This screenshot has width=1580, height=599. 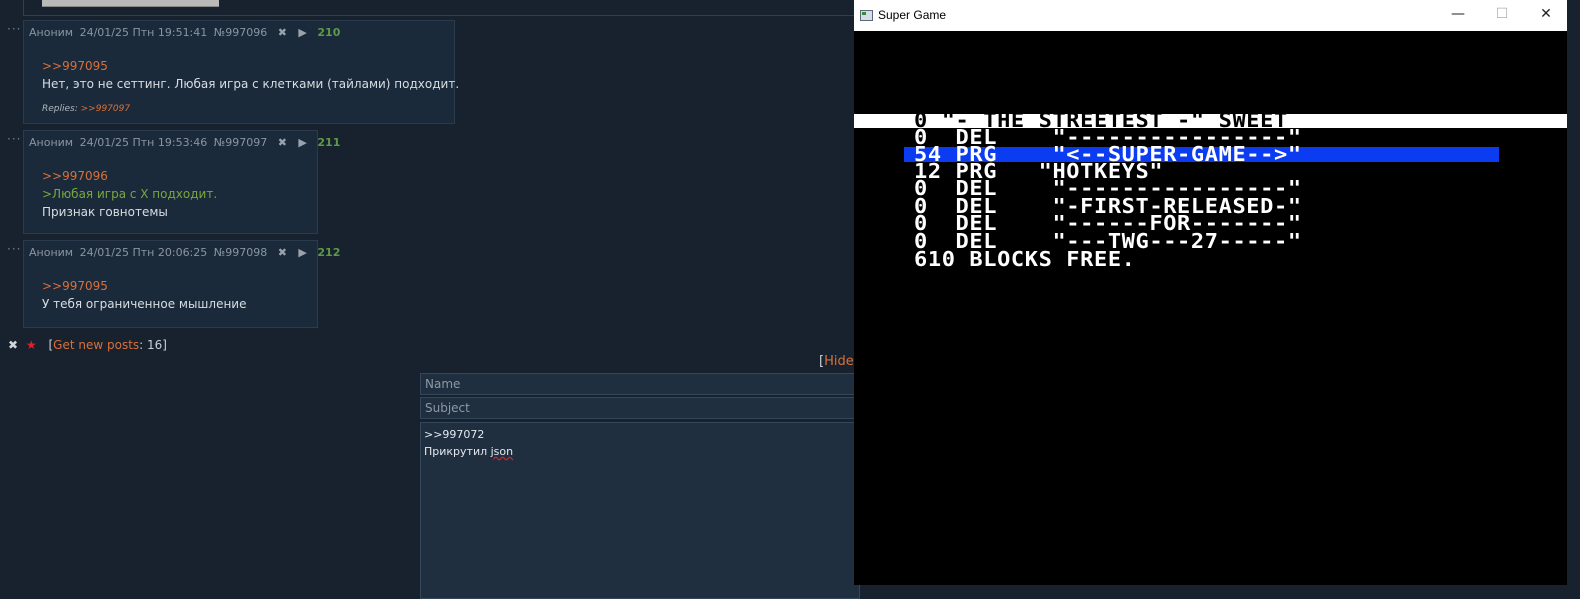 I want to click on post-number: 211, so click(x=329, y=142).